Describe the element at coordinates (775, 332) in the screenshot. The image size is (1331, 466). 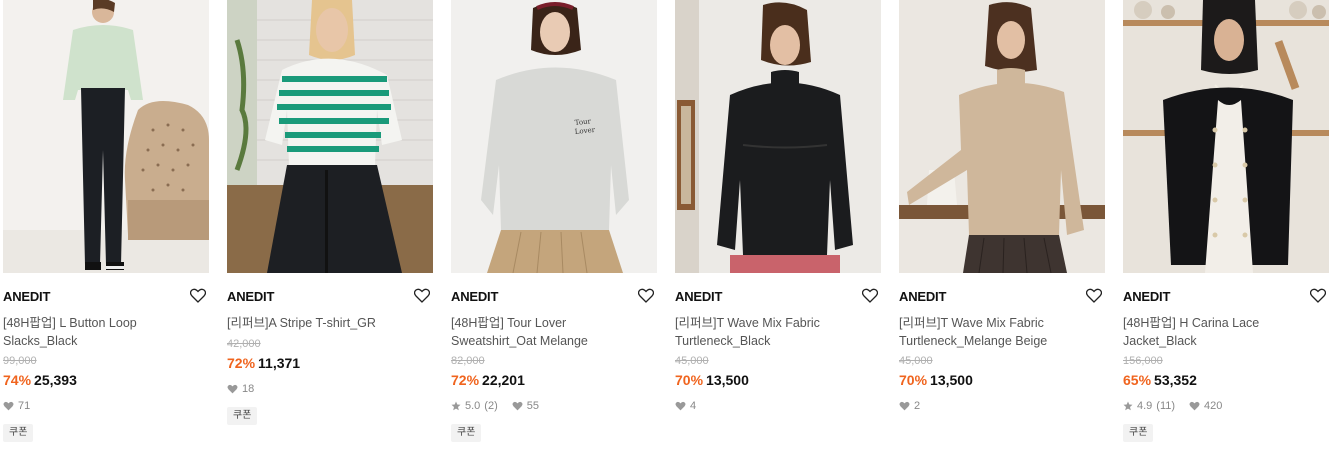
I see `product-name: [리퍼브]T Wave Mix Fabric Turtleneck_Black` at that location.